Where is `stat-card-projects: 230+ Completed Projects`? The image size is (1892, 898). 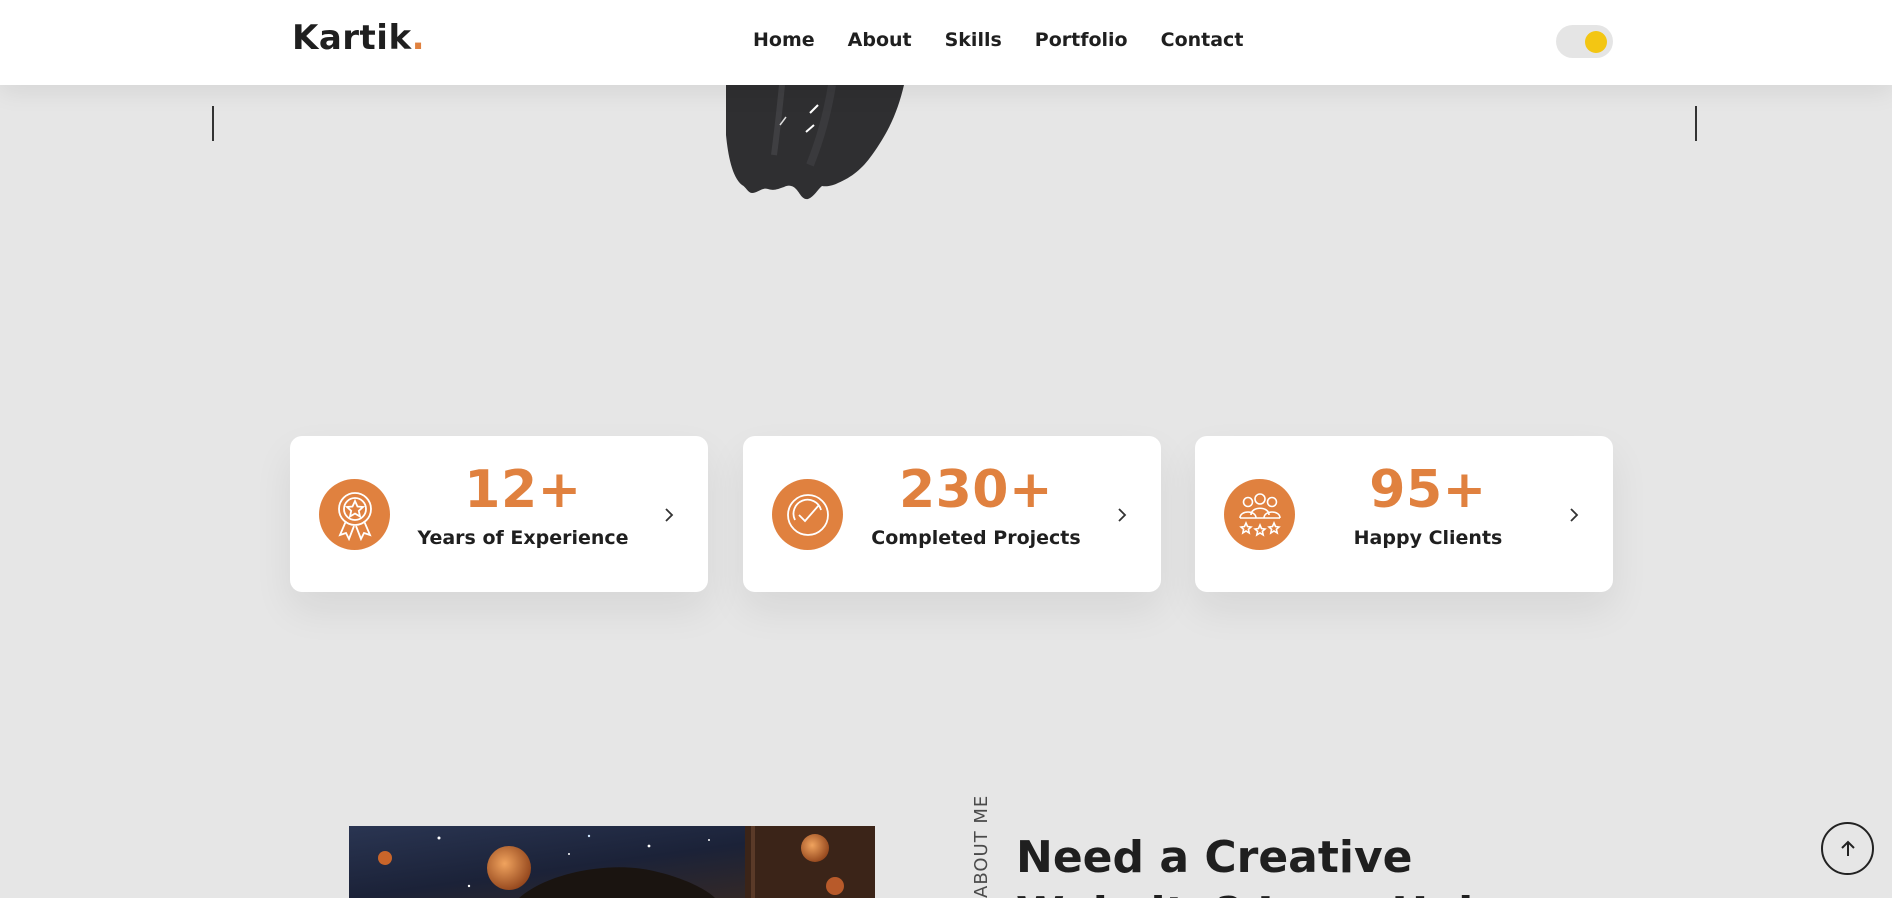
stat-card-projects: 230+ Completed Projects is located at coordinates (952, 514).